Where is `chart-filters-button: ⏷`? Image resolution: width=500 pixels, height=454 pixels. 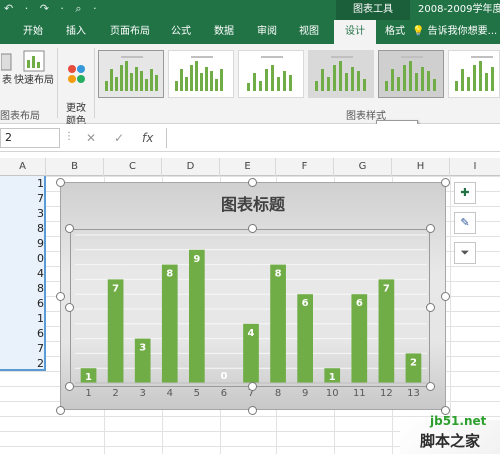 chart-filters-button: ⏷ is located at coordinates (465, 253).